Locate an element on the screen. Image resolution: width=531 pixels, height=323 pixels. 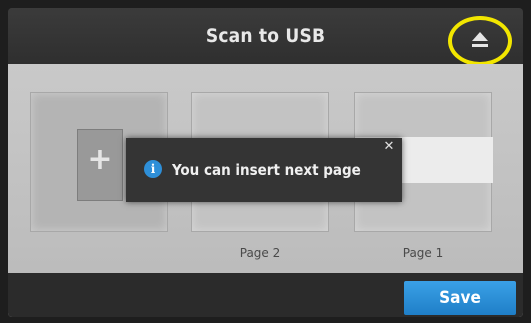
page-label: Page 2 is located at coordinates (260, 253).